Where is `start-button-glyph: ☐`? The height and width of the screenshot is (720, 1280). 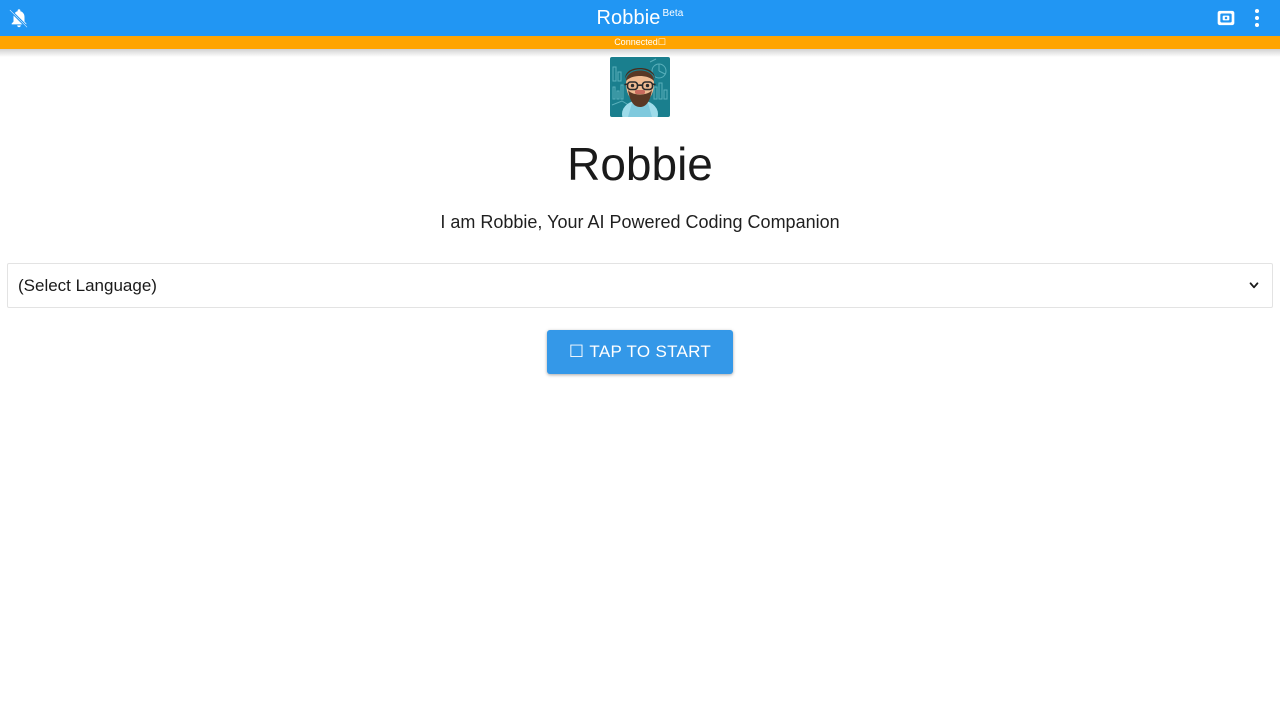
start-button-glyph: ☐ is located at coordinates (576, 351).